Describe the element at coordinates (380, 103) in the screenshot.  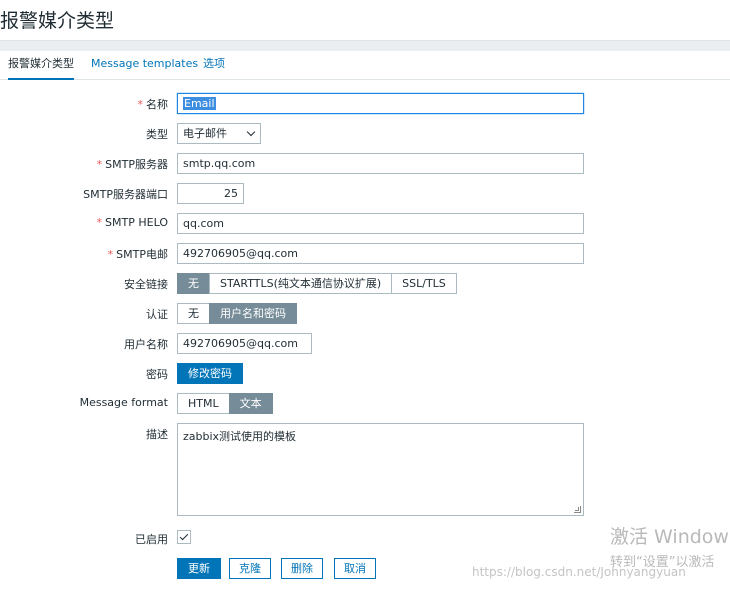
I see `name-input: Email` at that location.